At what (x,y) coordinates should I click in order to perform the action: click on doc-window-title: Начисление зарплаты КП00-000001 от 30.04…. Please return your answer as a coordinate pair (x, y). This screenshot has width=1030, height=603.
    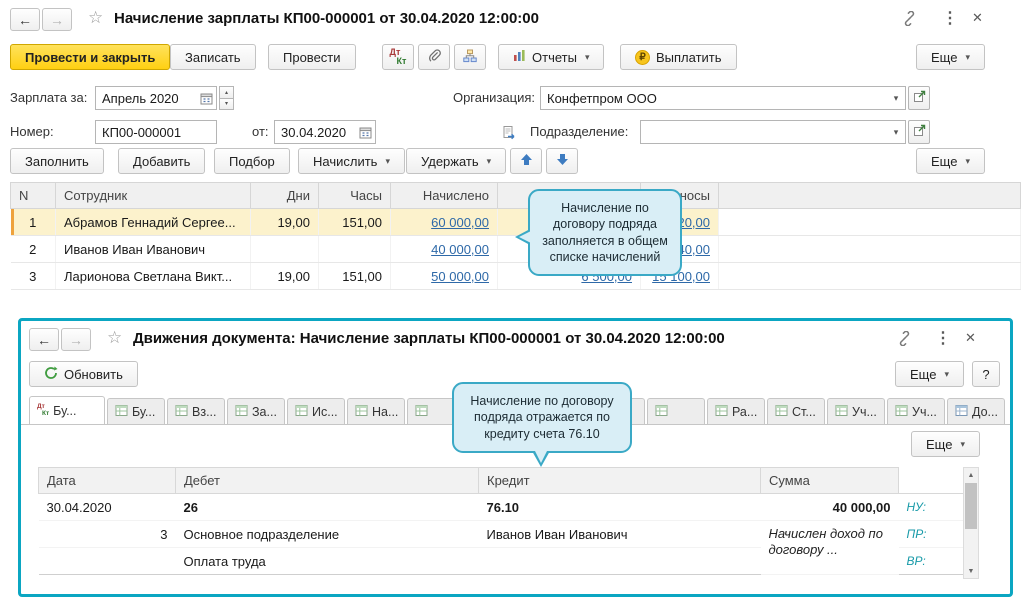
    Looking at the image, I should click on (326, 18).